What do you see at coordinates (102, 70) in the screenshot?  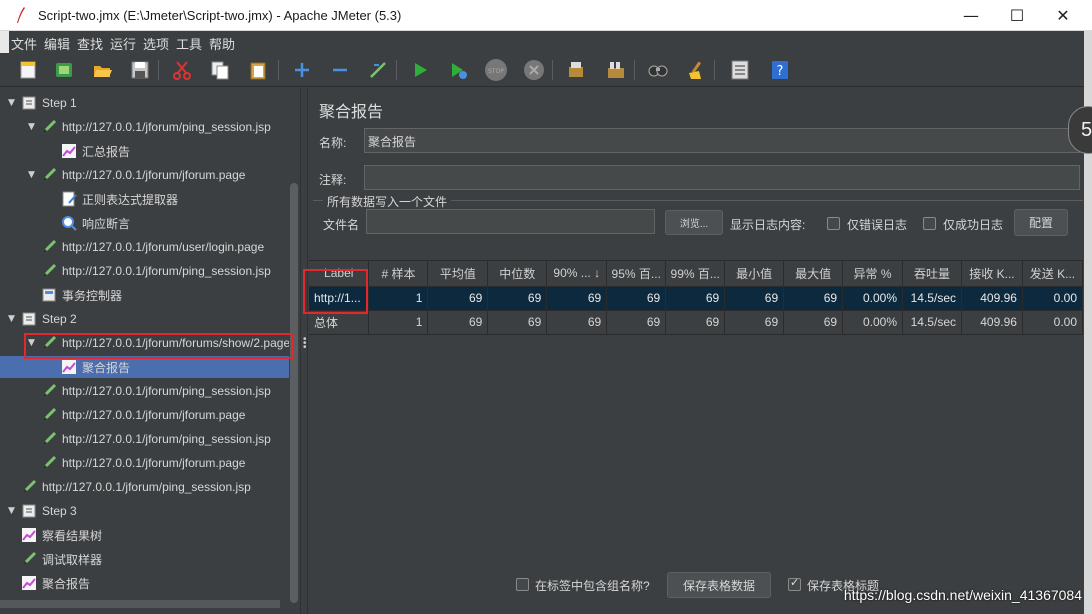 I see `open-icon` at bounding box center [102, 70].